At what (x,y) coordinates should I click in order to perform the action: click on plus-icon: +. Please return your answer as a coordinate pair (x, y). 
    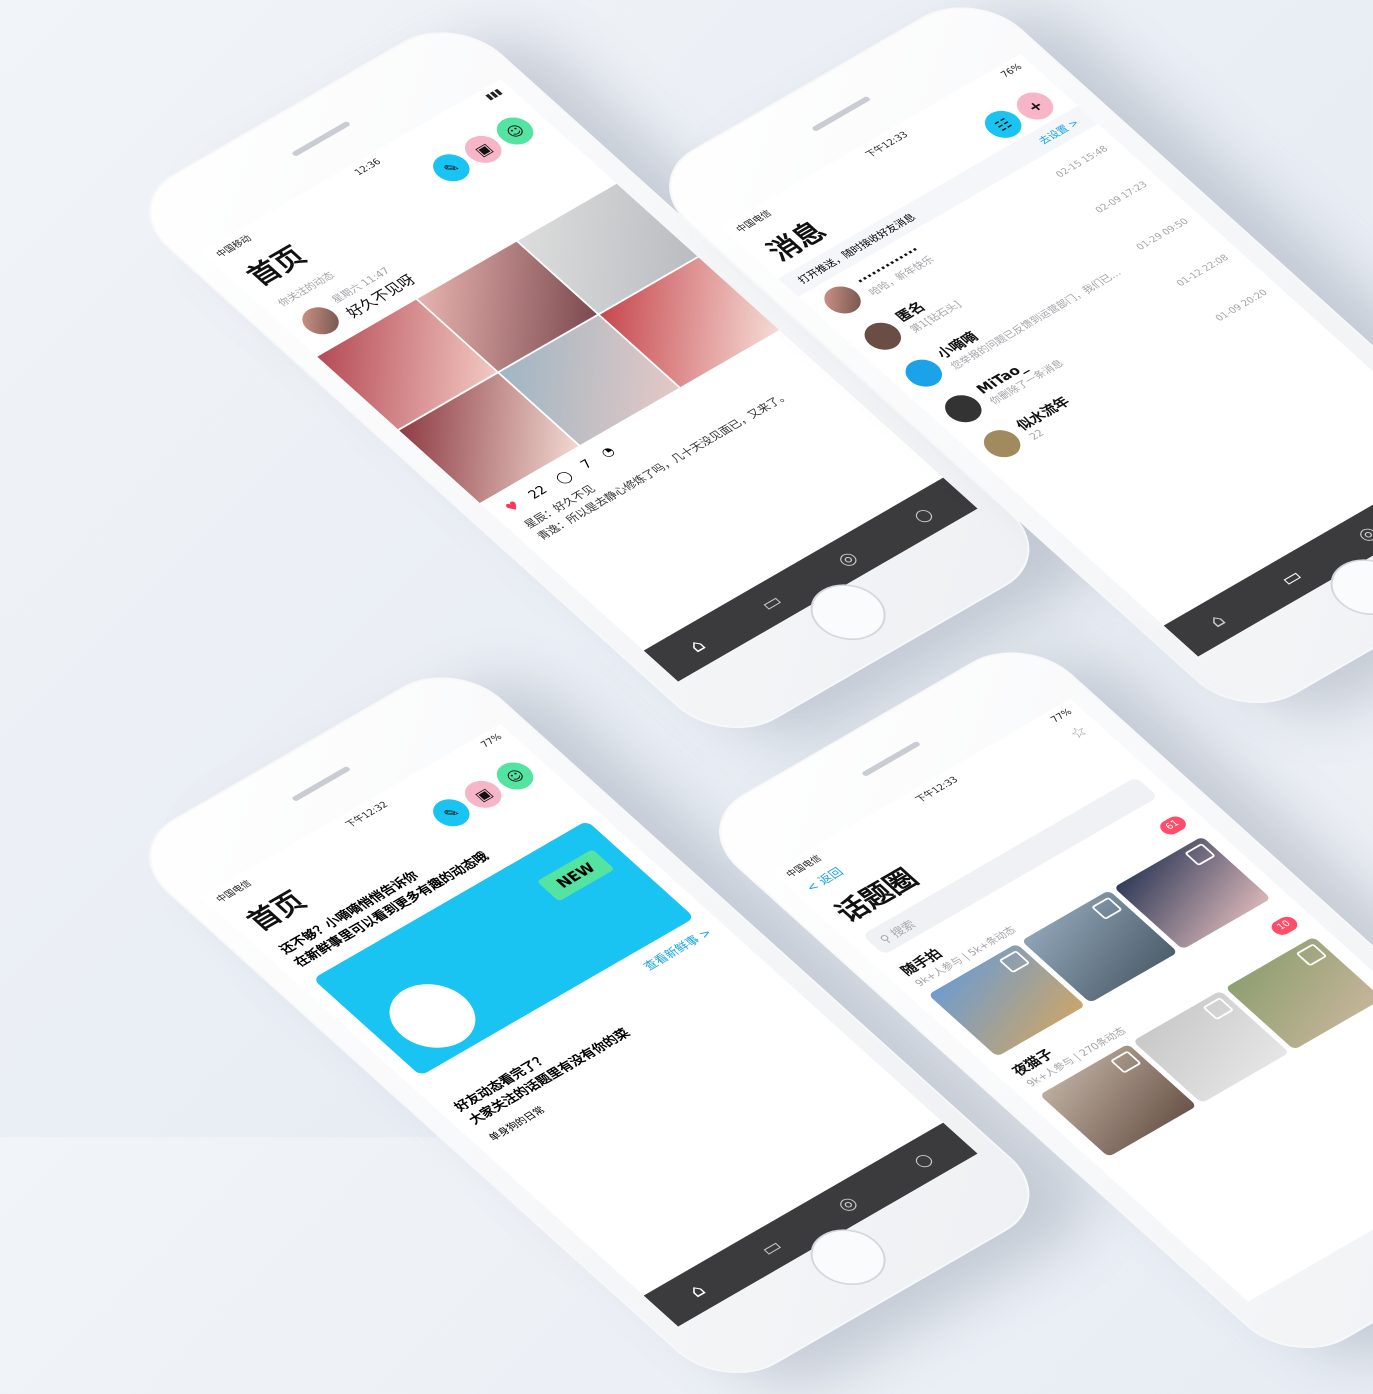
    Looking at the image, I should click on (1035, 106).